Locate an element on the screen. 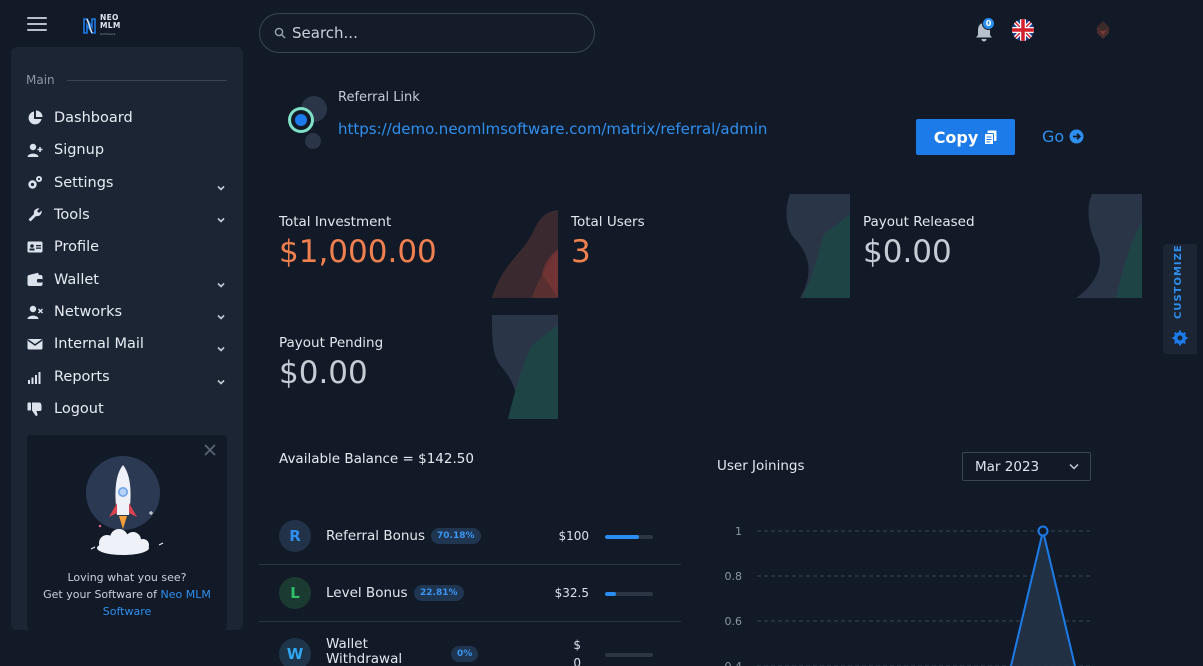  users-network-icon is located at coordinates (35, 312).